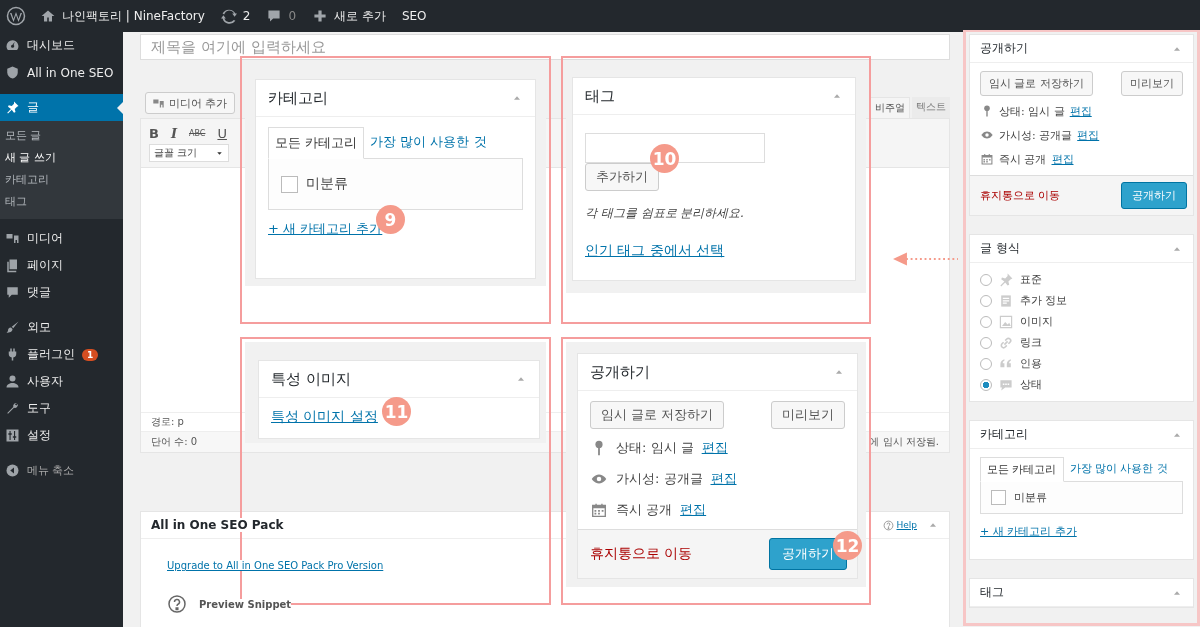 This screenshot has width=1200, height=627. Describe the element at coordinates (987, 159) in the screenshot. I see `calendar-icon` at that location.